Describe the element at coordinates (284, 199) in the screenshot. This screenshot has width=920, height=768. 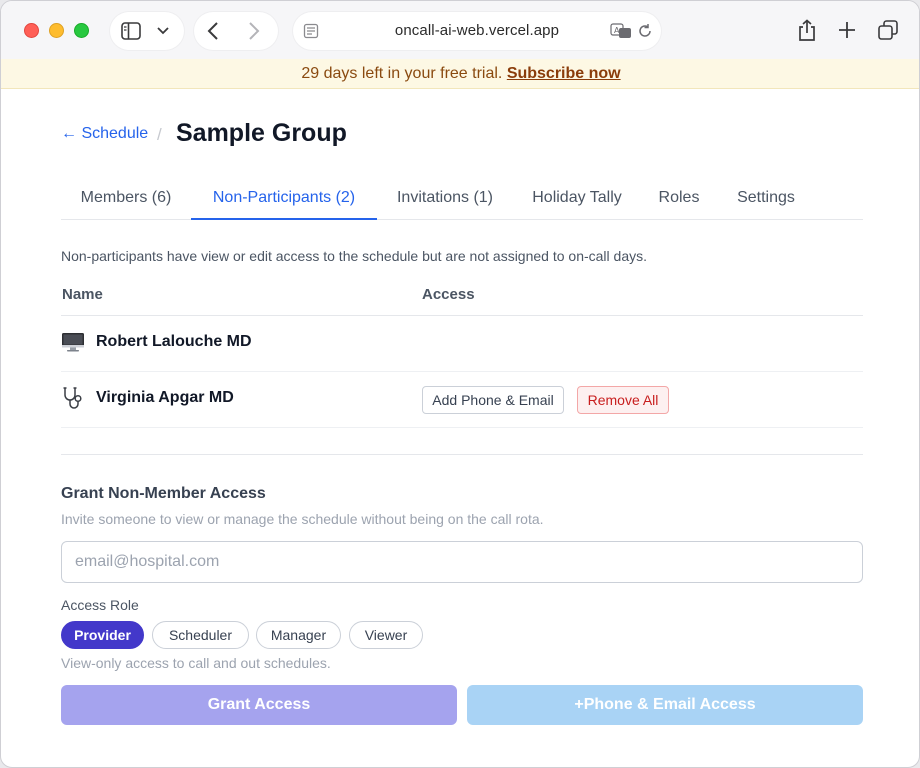
I see `tab-non-participants: Non-Participants (2)` at that location.